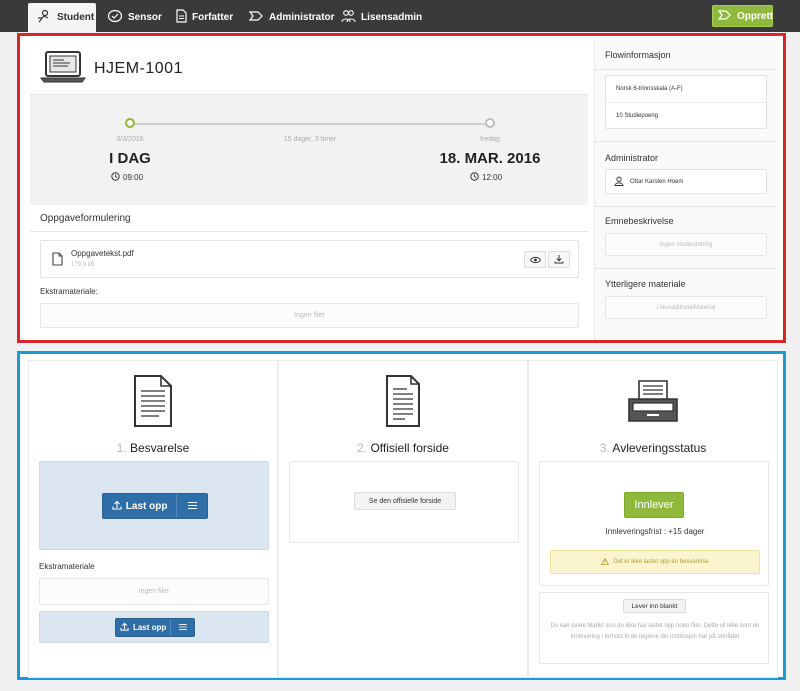 The width and height of the screenshot is (800, 691). What do you see at coordinates (149, 627) in the screenshot?
I see `extra-upload-label: Last opp` at bounding box center [149, 627].